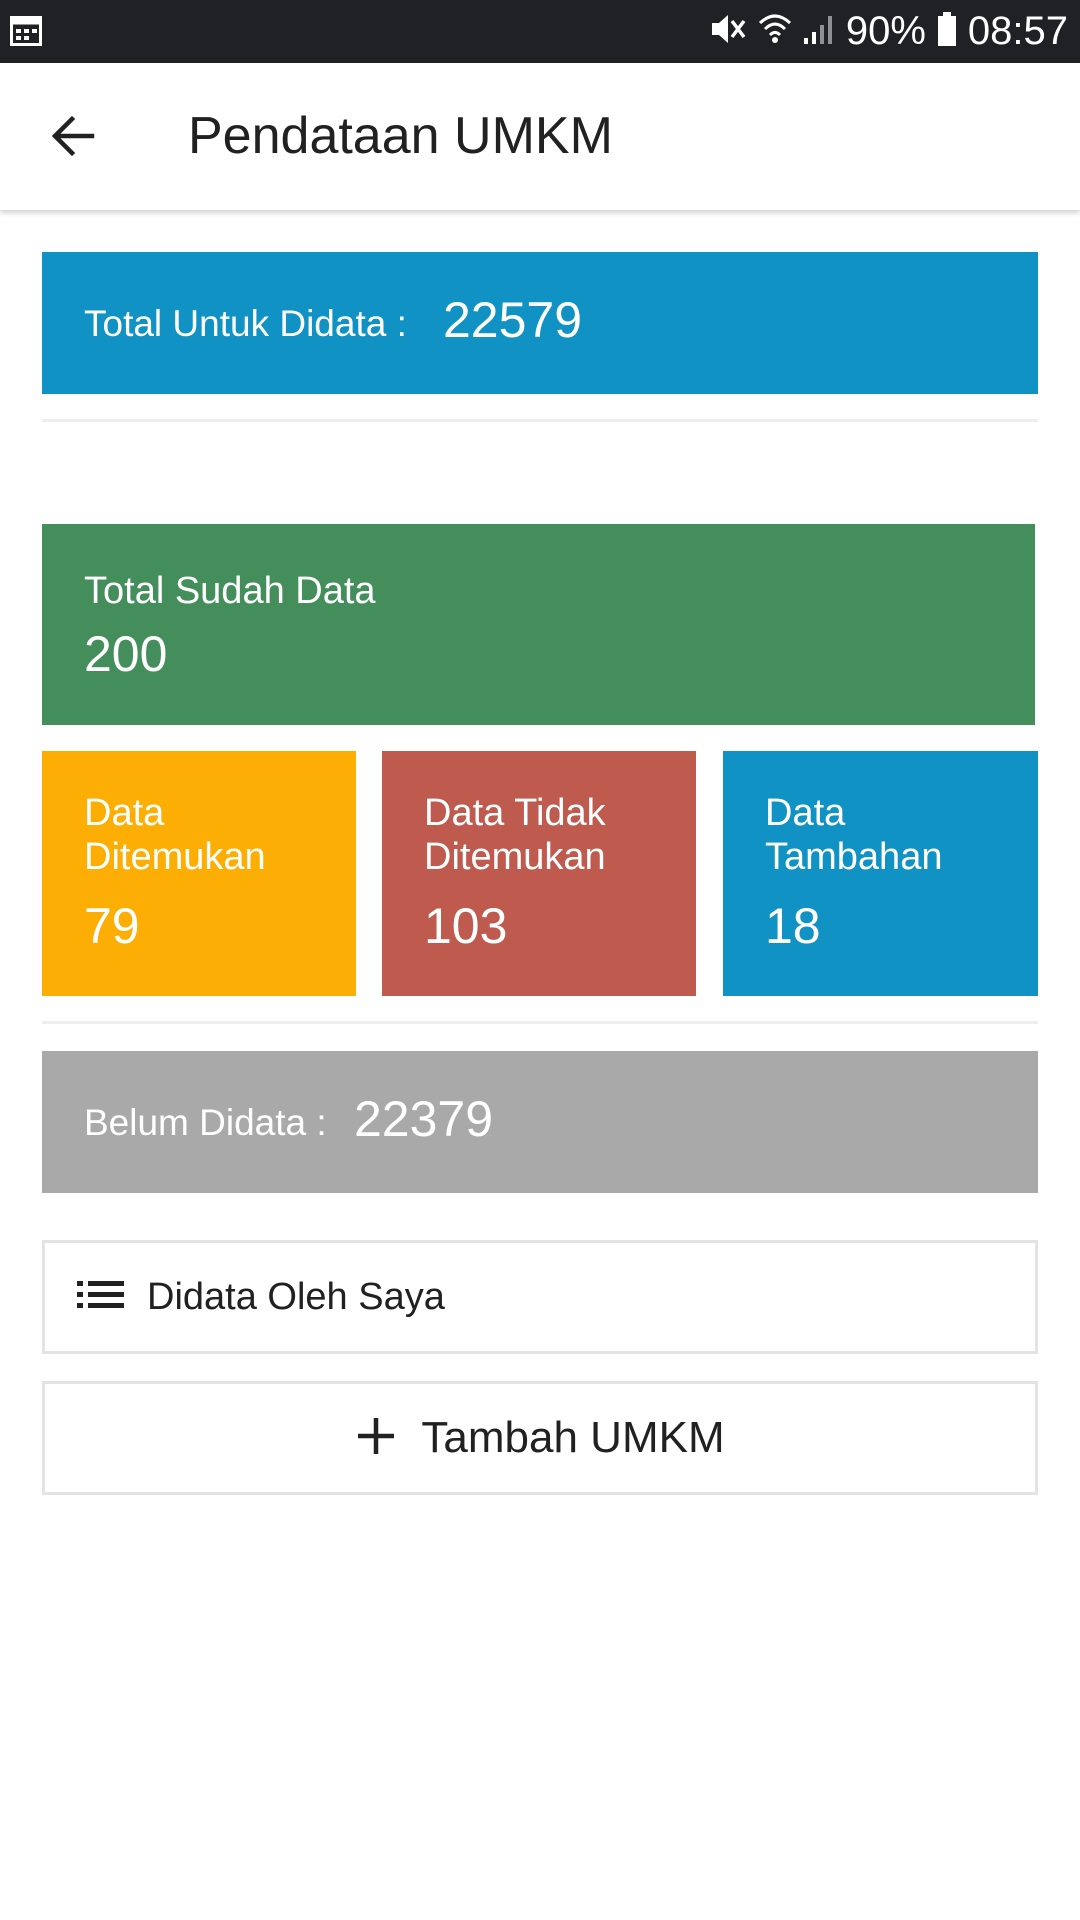 The image size is (1080, 1920). Describe the element at coordinates (112, 926) in the screenshot. I see `data-found-value: 79` at that location.